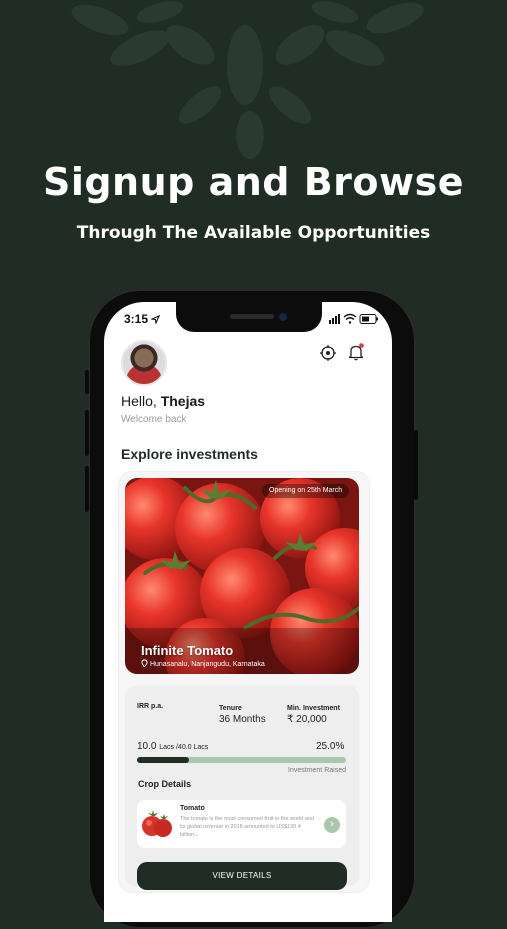 This screenshot has height=929, width=507. What do you see at coordinates (247, 80) in the screenshot?
I see `leaf-pattern-decoration` at bounding box center [247, 80].